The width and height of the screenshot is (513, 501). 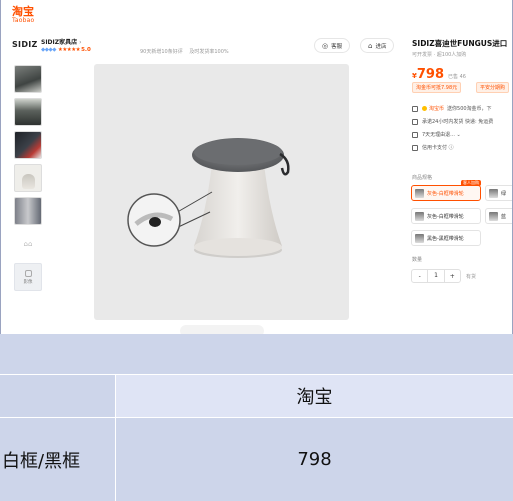 I want to click on quantity-stepper: - 1 +, so click(x=436, y=276).